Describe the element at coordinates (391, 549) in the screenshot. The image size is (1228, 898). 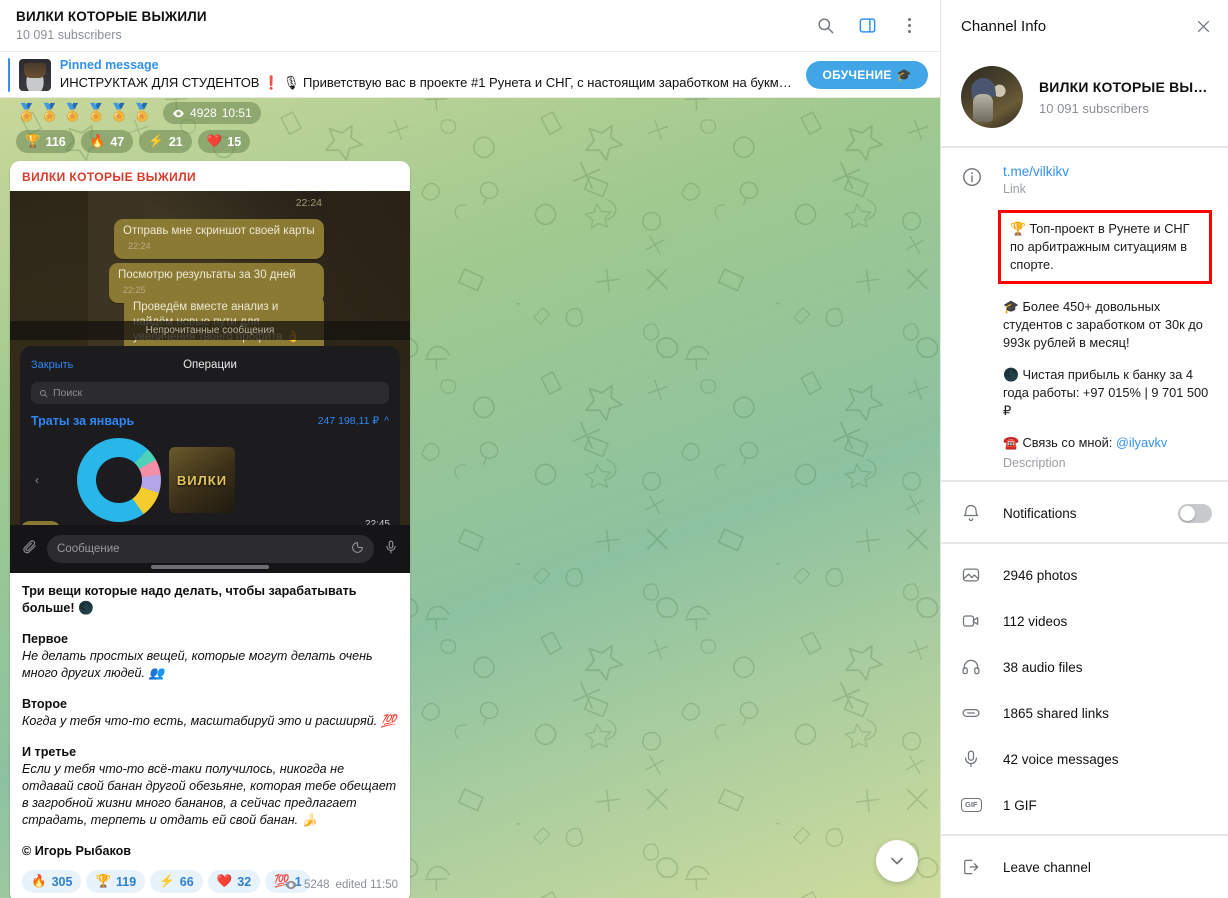
I see `microphone-icon` at that location.